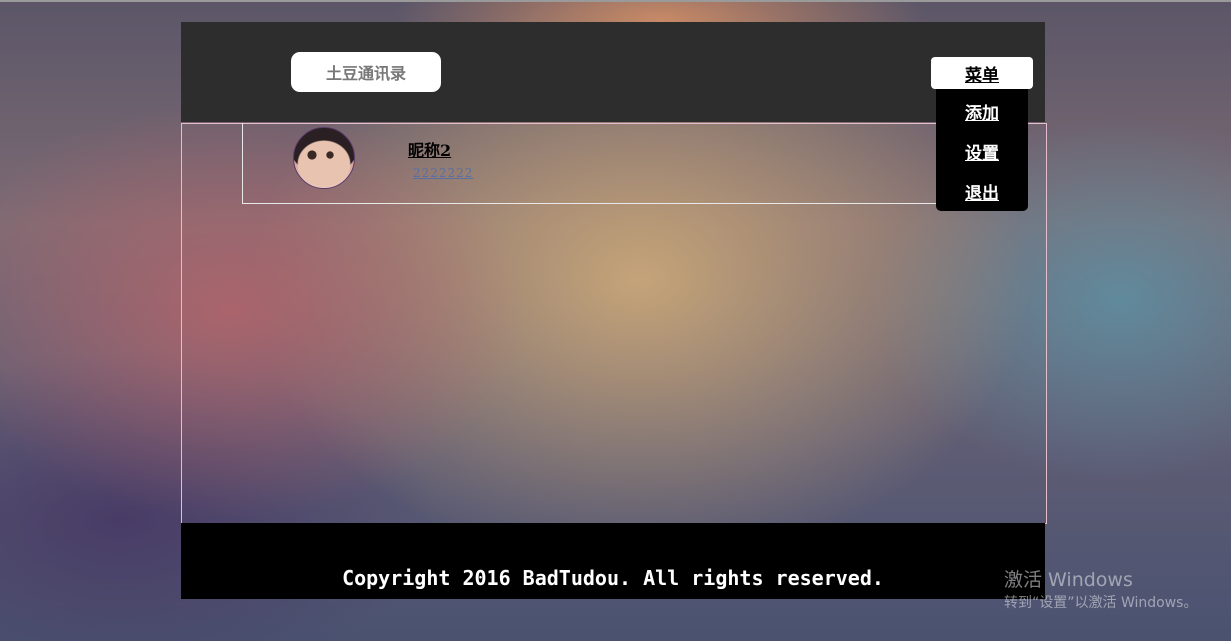 This screenshot has width=1231, height=641. I want to click on top-border, so click(615, 1).